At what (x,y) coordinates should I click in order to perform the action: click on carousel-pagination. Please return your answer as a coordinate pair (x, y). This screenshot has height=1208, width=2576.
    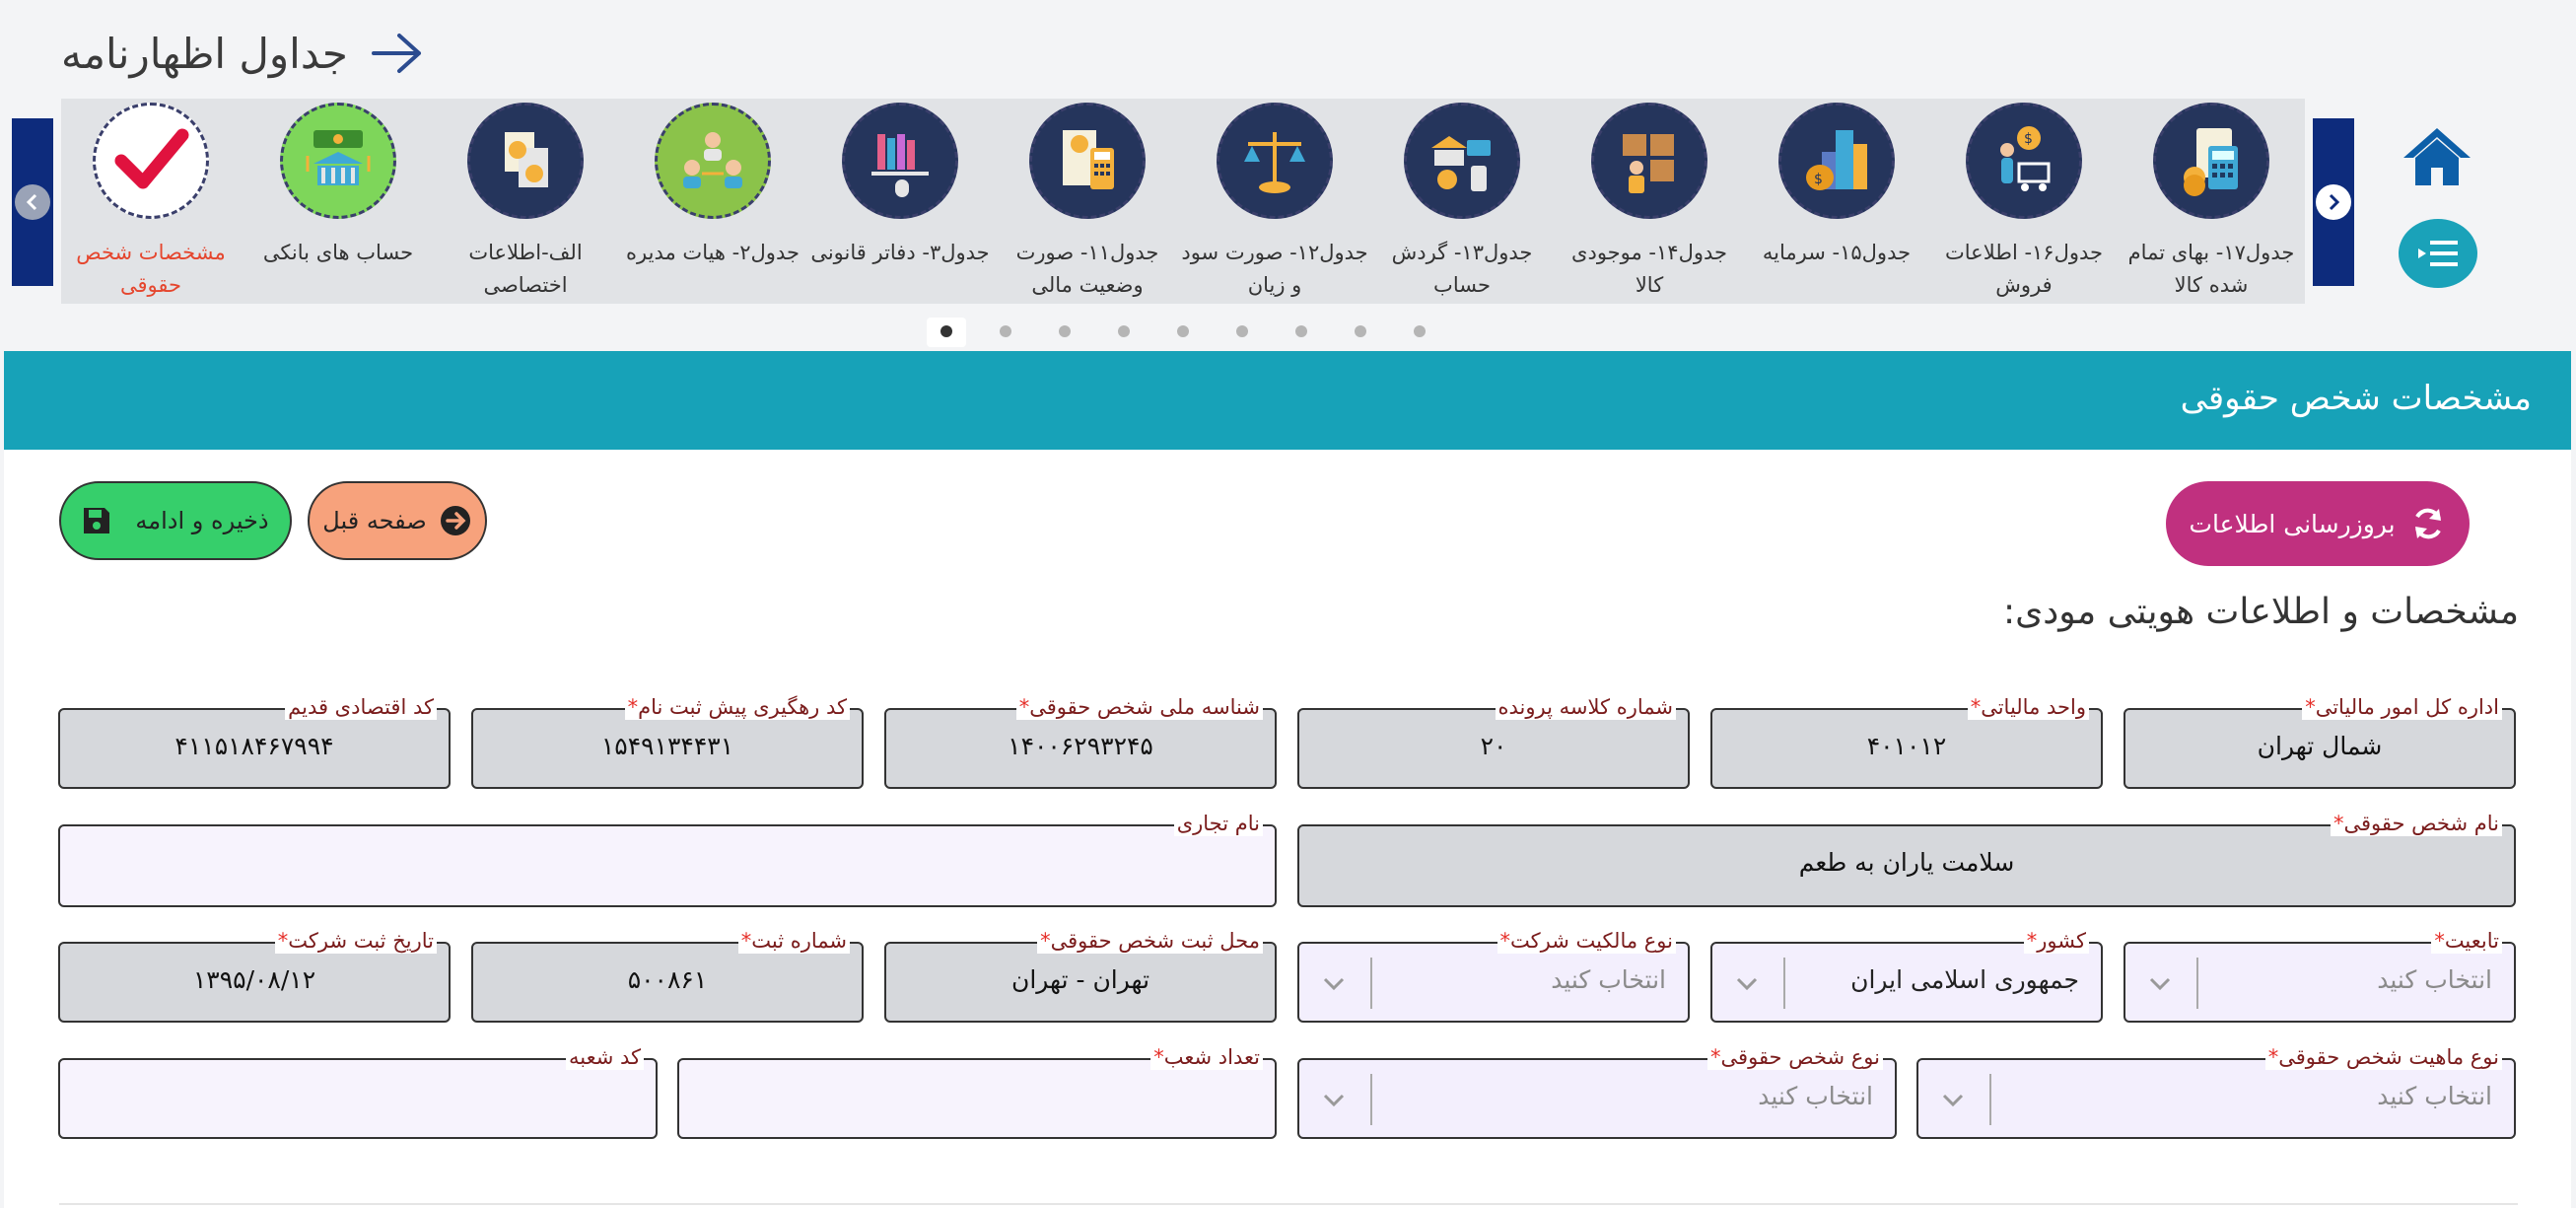
    Looking at the image, I should click on (1183, 332).